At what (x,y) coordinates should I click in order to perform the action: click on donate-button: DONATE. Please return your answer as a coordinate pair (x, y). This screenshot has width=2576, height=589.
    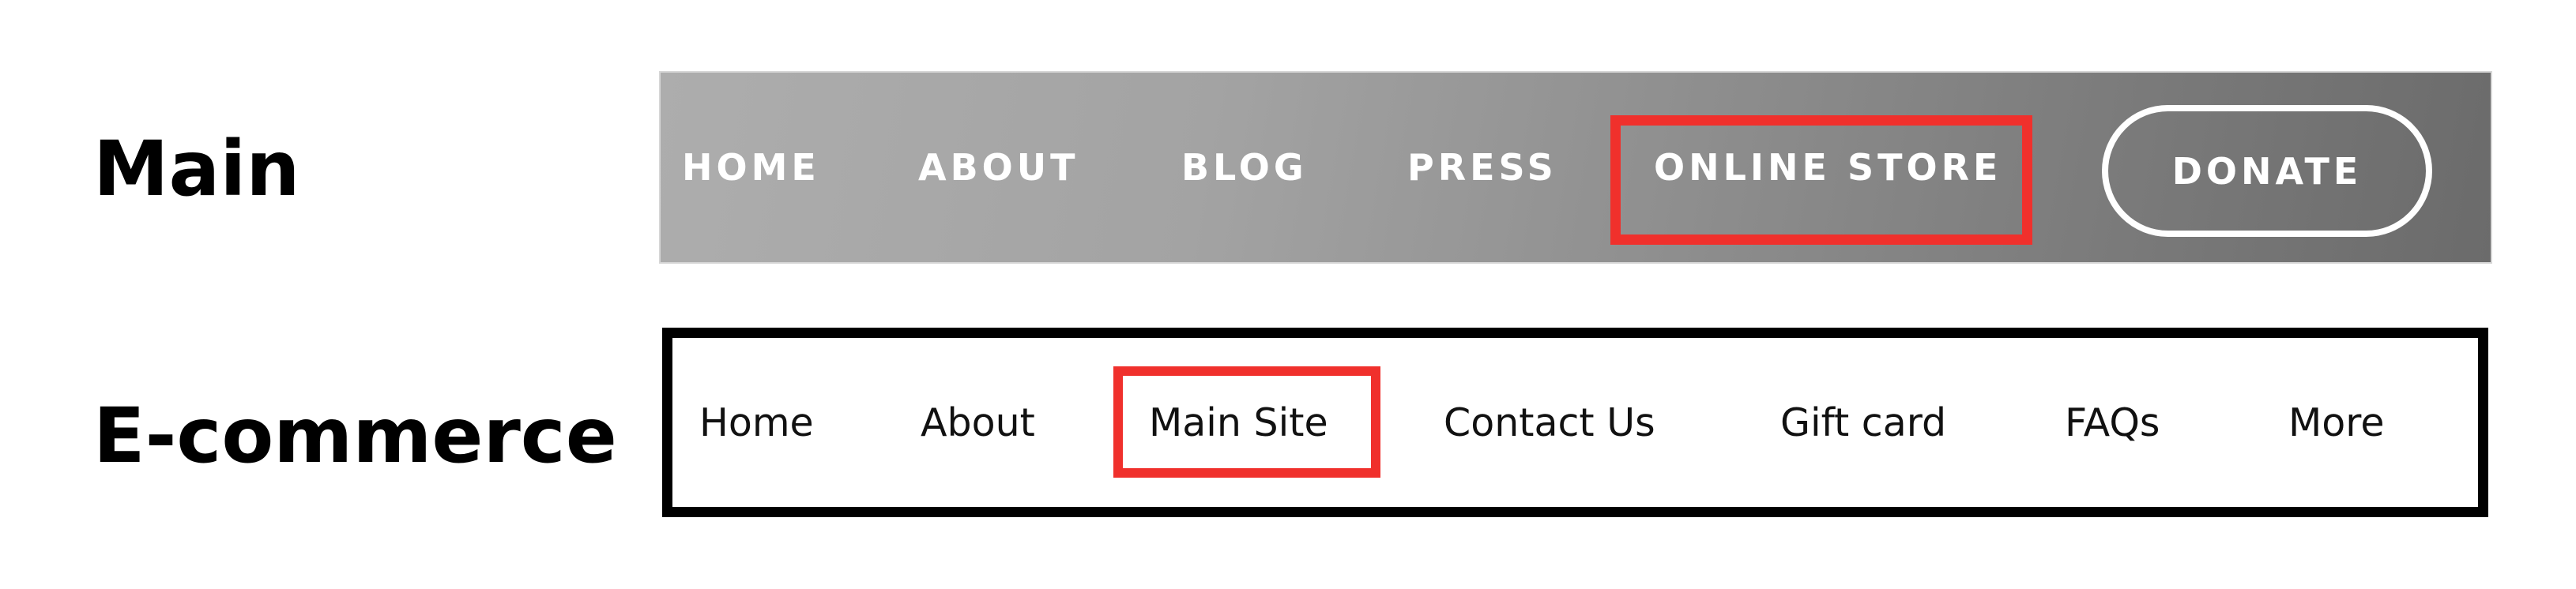
    Looking at the image, I should click on (2267, 171).